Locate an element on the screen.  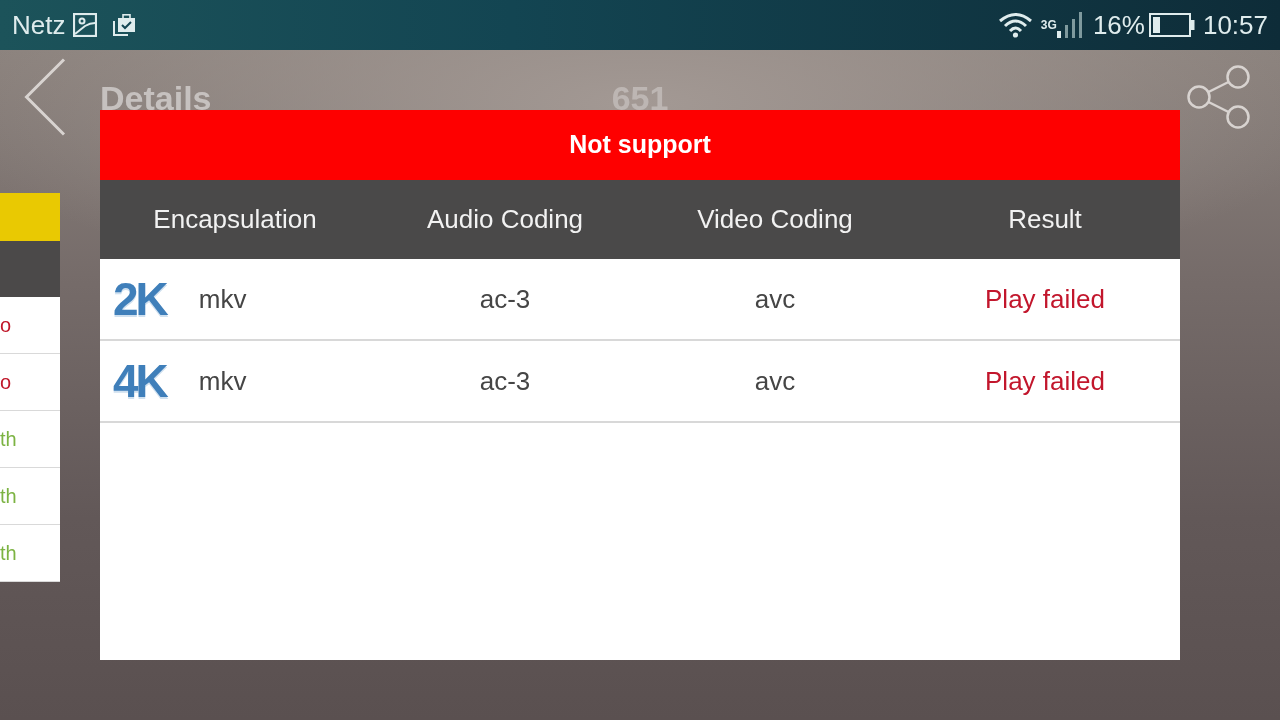
column-header: Audio Coding is located at coordinates (505, 219).